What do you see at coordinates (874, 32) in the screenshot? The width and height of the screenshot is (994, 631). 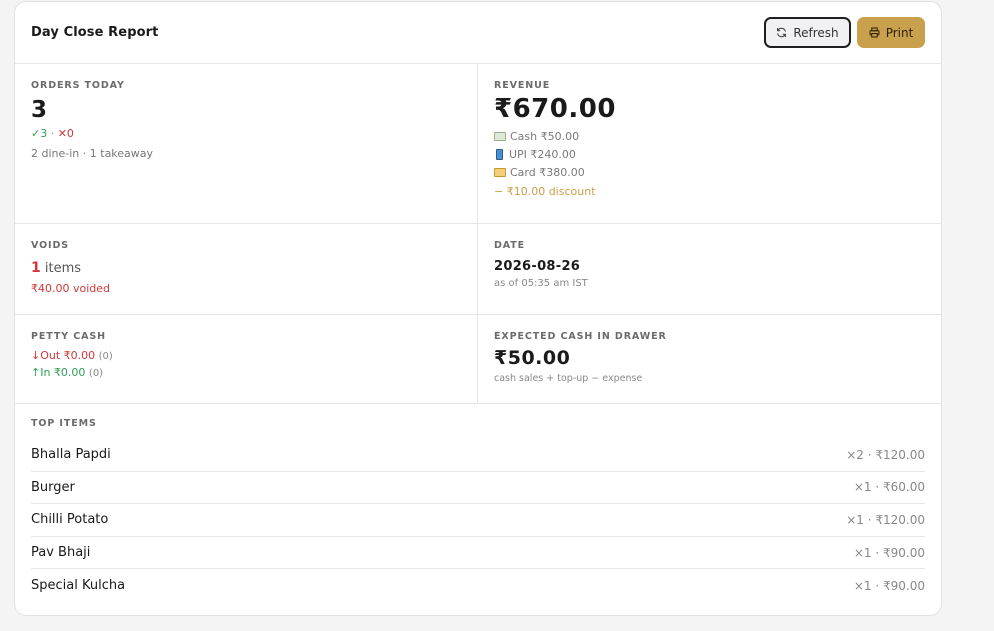 I see `printer-icon` at bounding box center [874, 32].